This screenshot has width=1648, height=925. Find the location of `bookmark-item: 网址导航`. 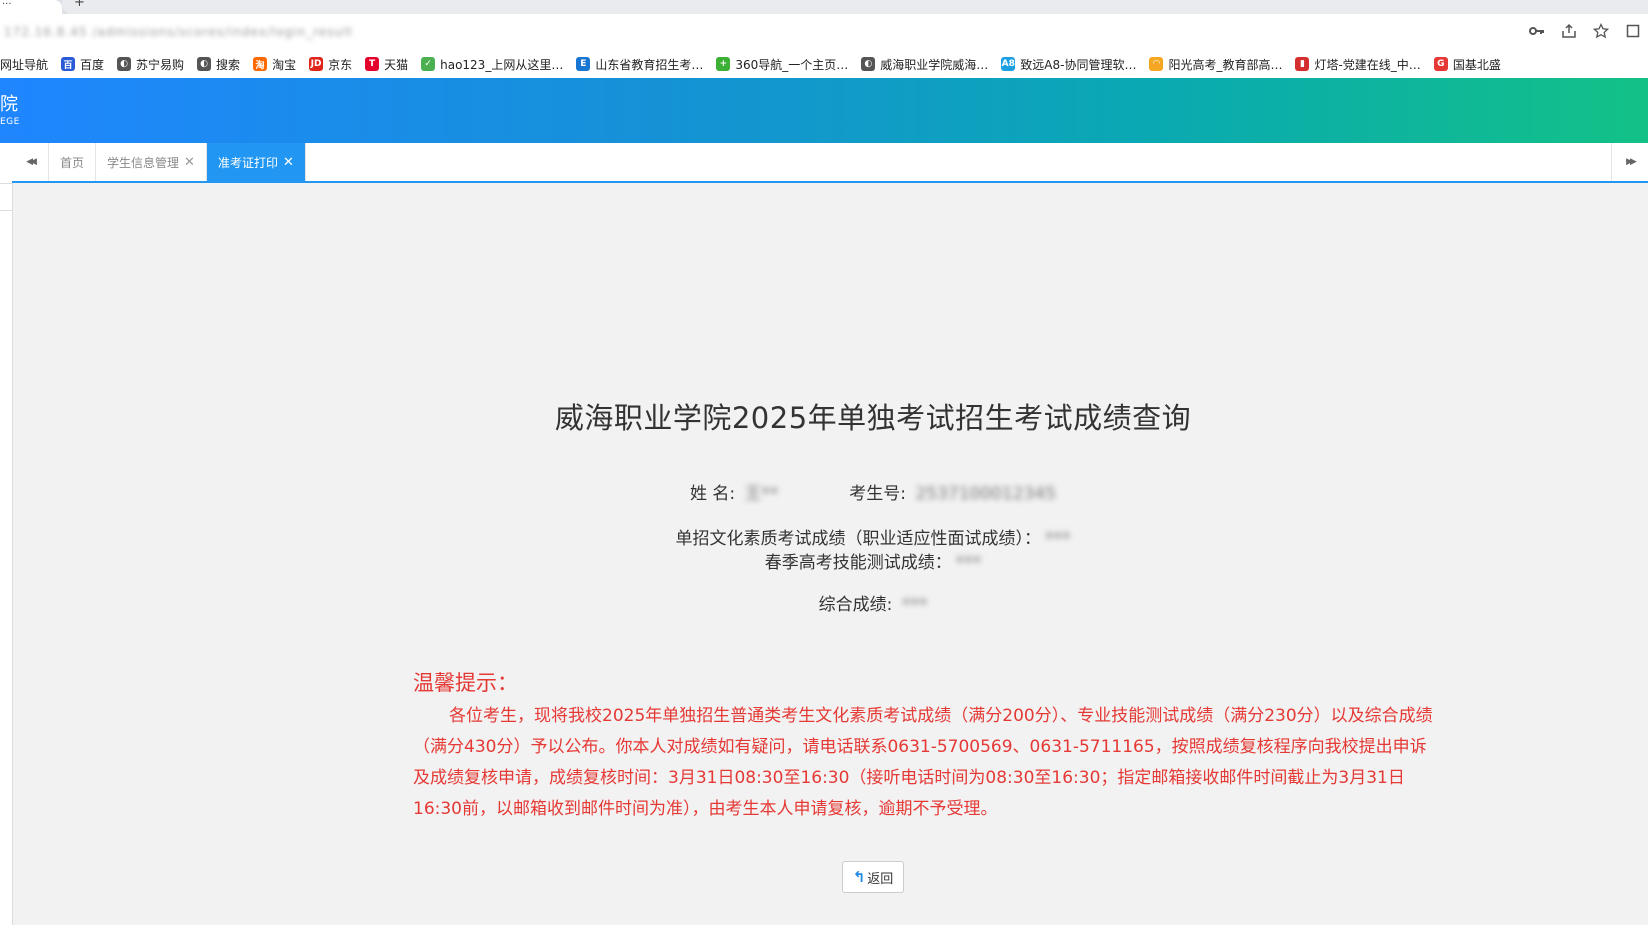

bookmark-item: 网址导航 is located at coordinates (24, 64).